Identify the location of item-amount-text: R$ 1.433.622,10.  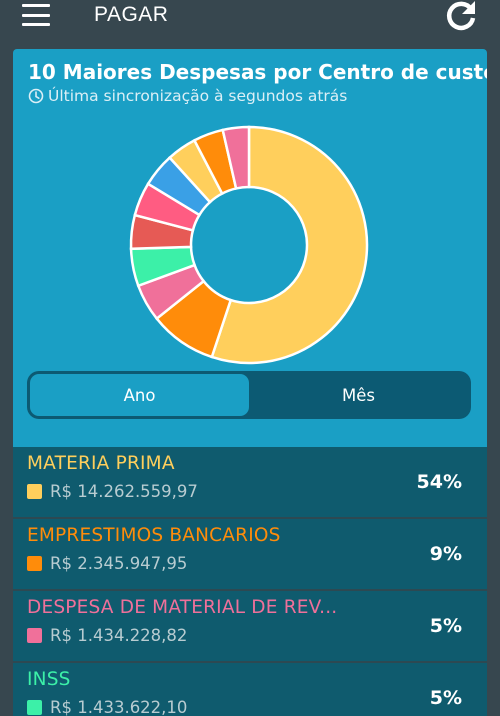
(119, 707).